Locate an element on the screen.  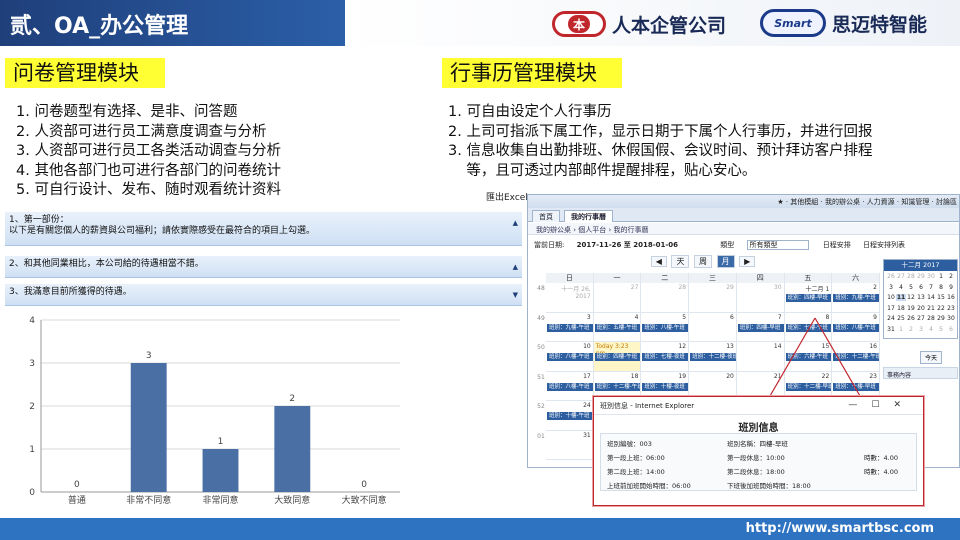
view-week-button: 周 is located at coordinates (703, 261).